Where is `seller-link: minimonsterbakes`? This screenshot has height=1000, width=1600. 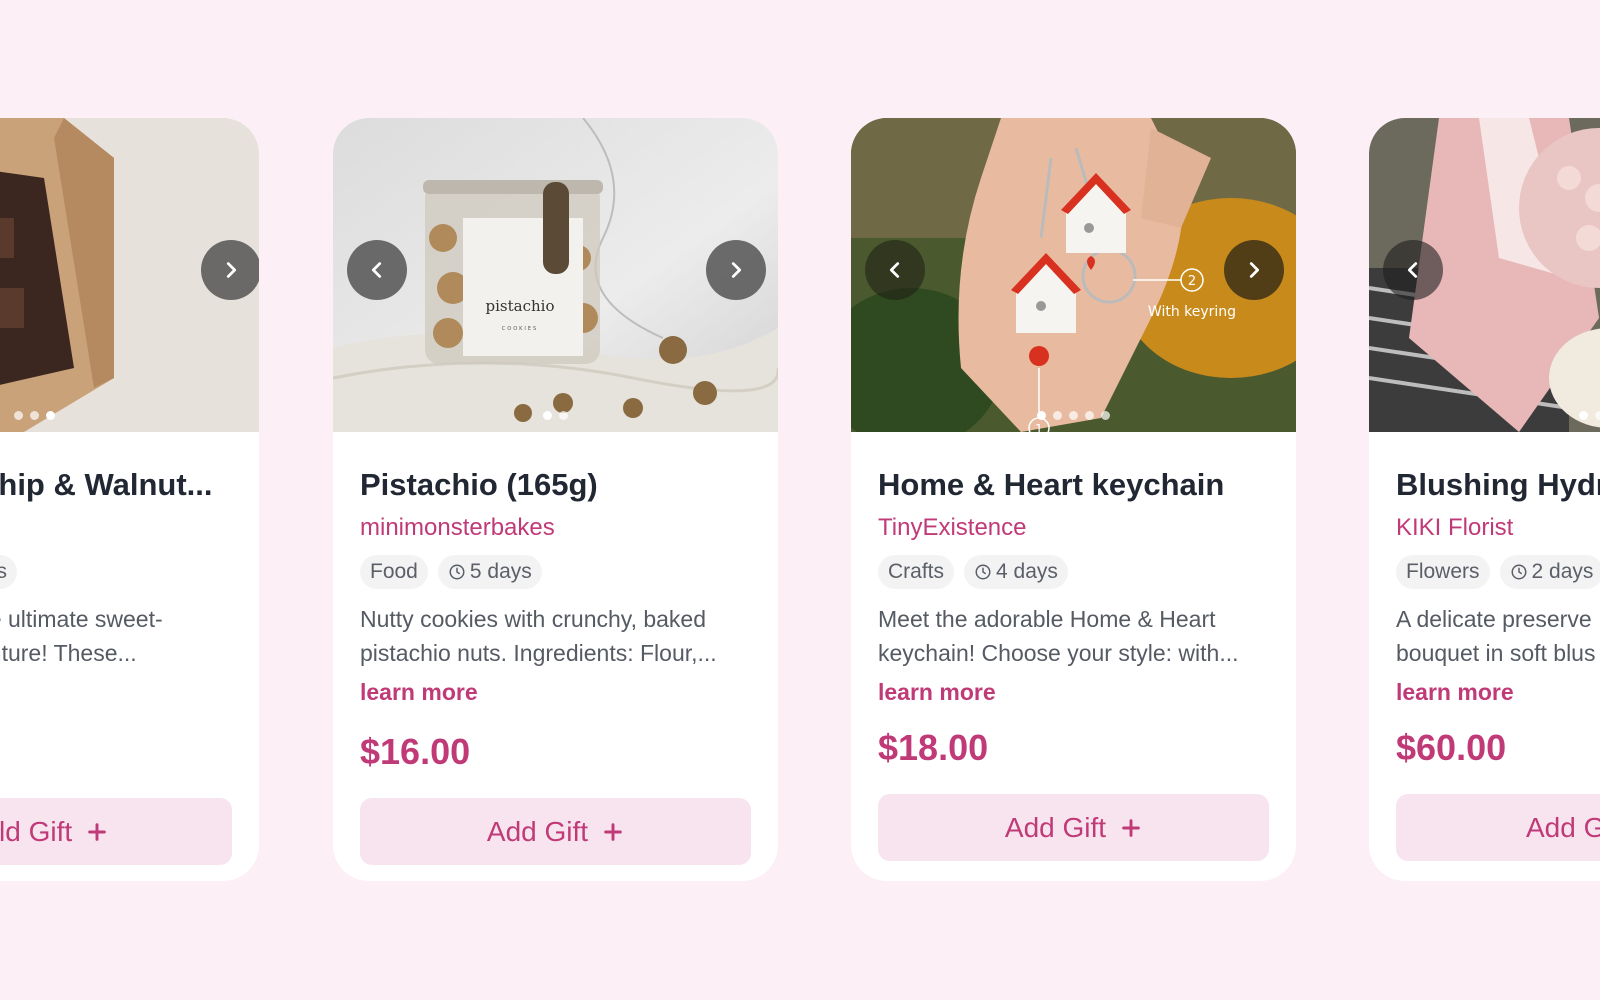
seller-link: minimonsterbakes is located at coordinates (555, 528).